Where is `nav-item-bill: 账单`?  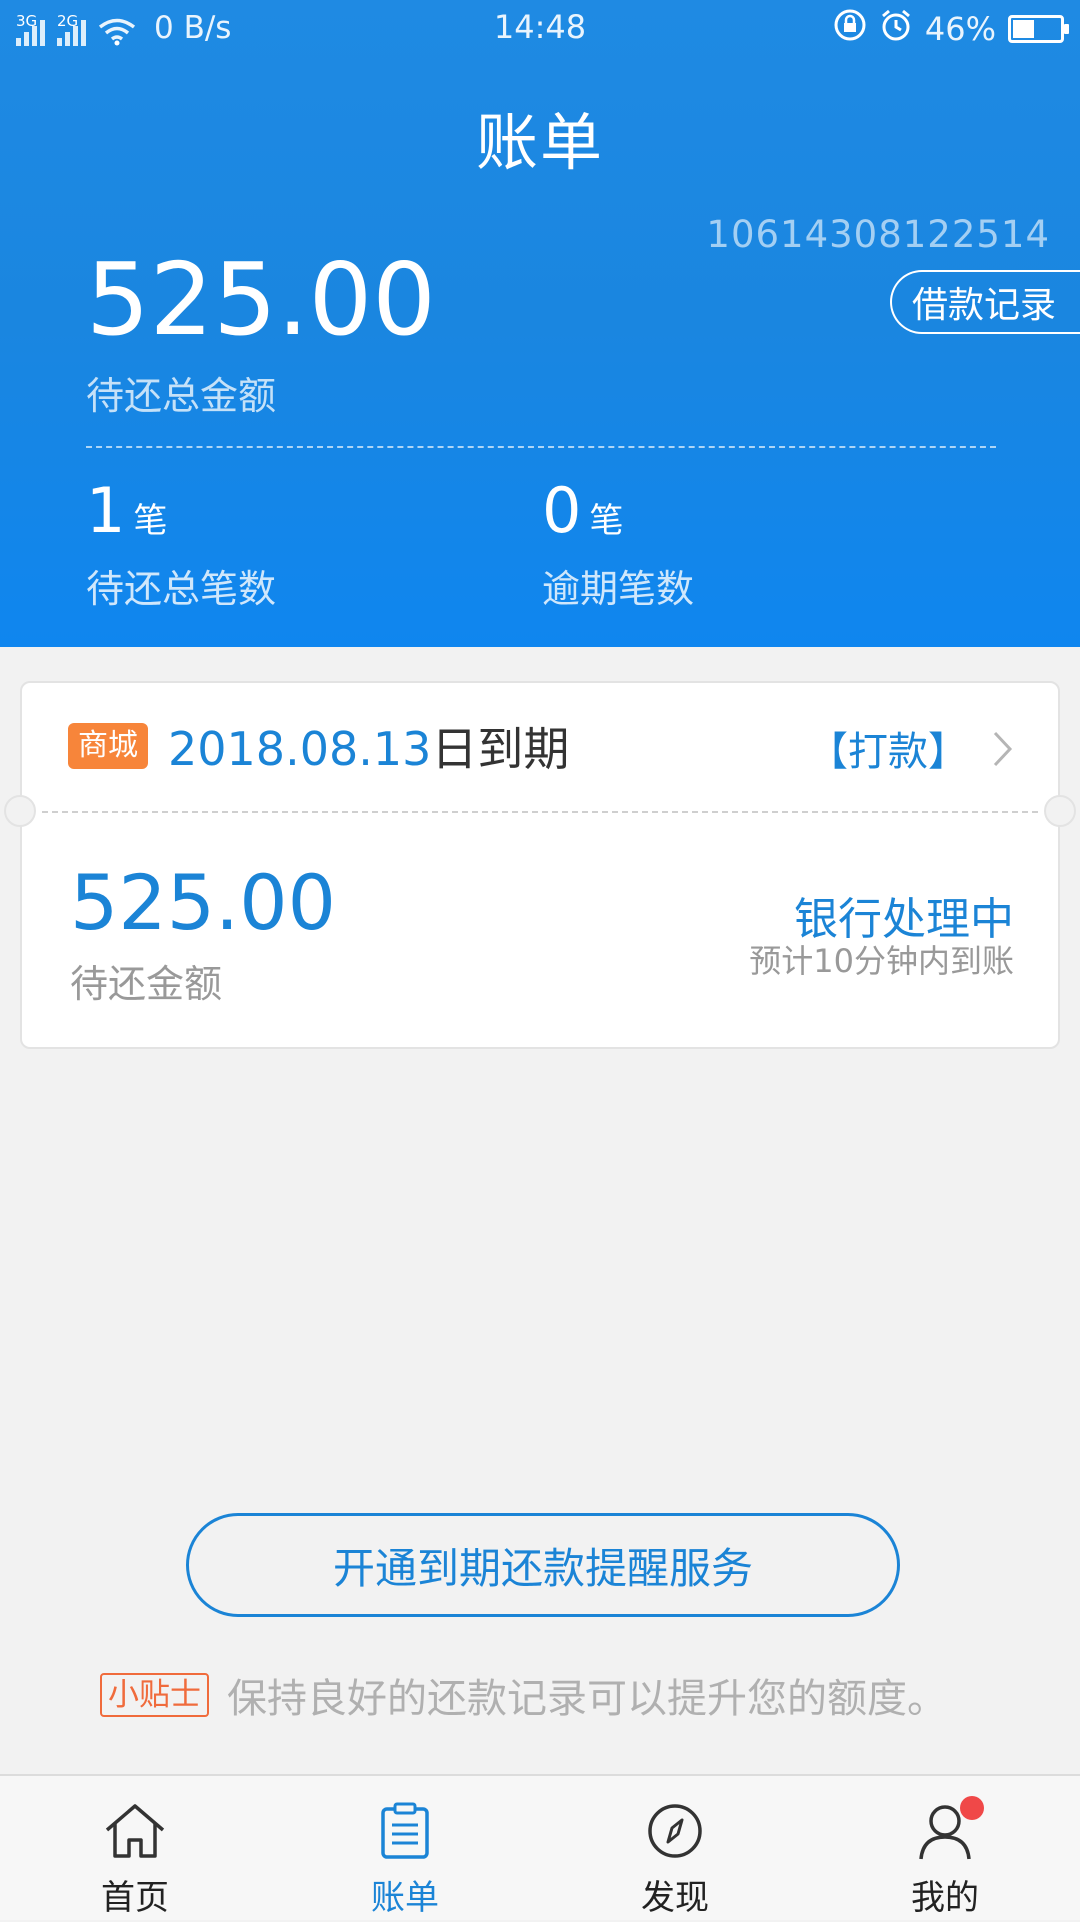 nav-item-bill: 账单 is located at coordinates (405, 1849).